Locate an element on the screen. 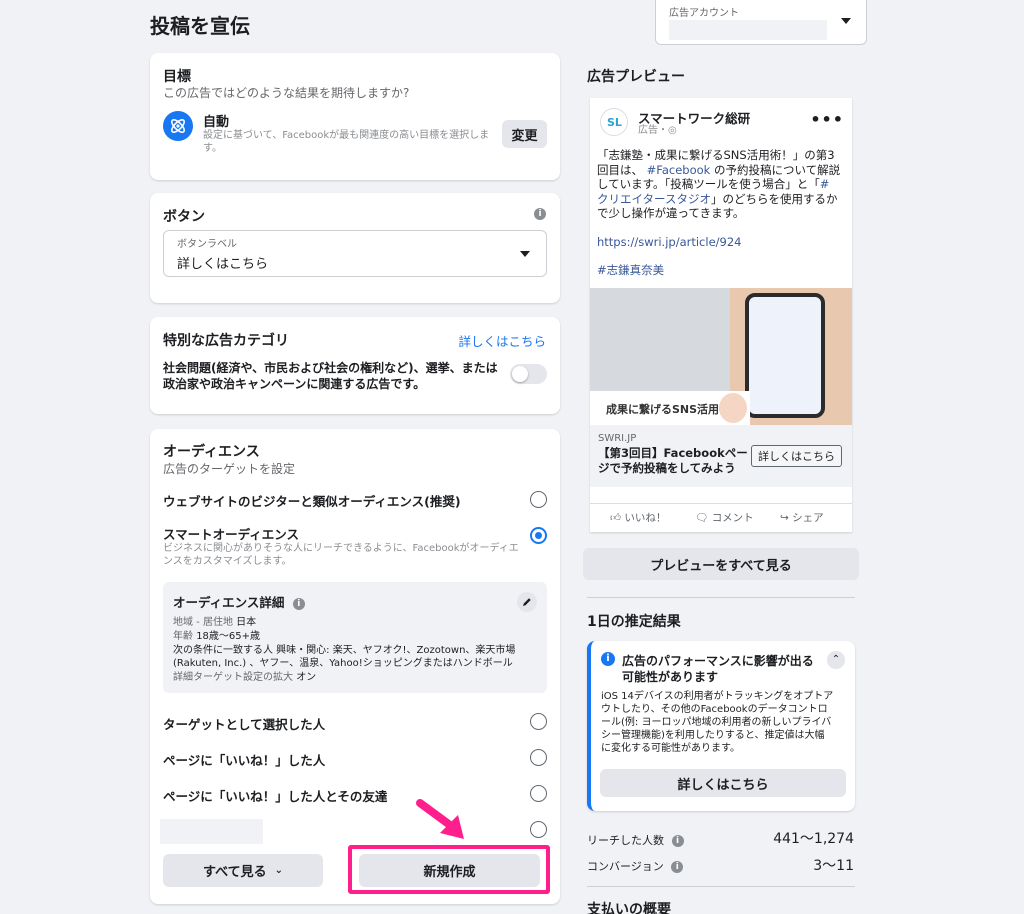  ad-account-value is located at coordinates (748, 30).